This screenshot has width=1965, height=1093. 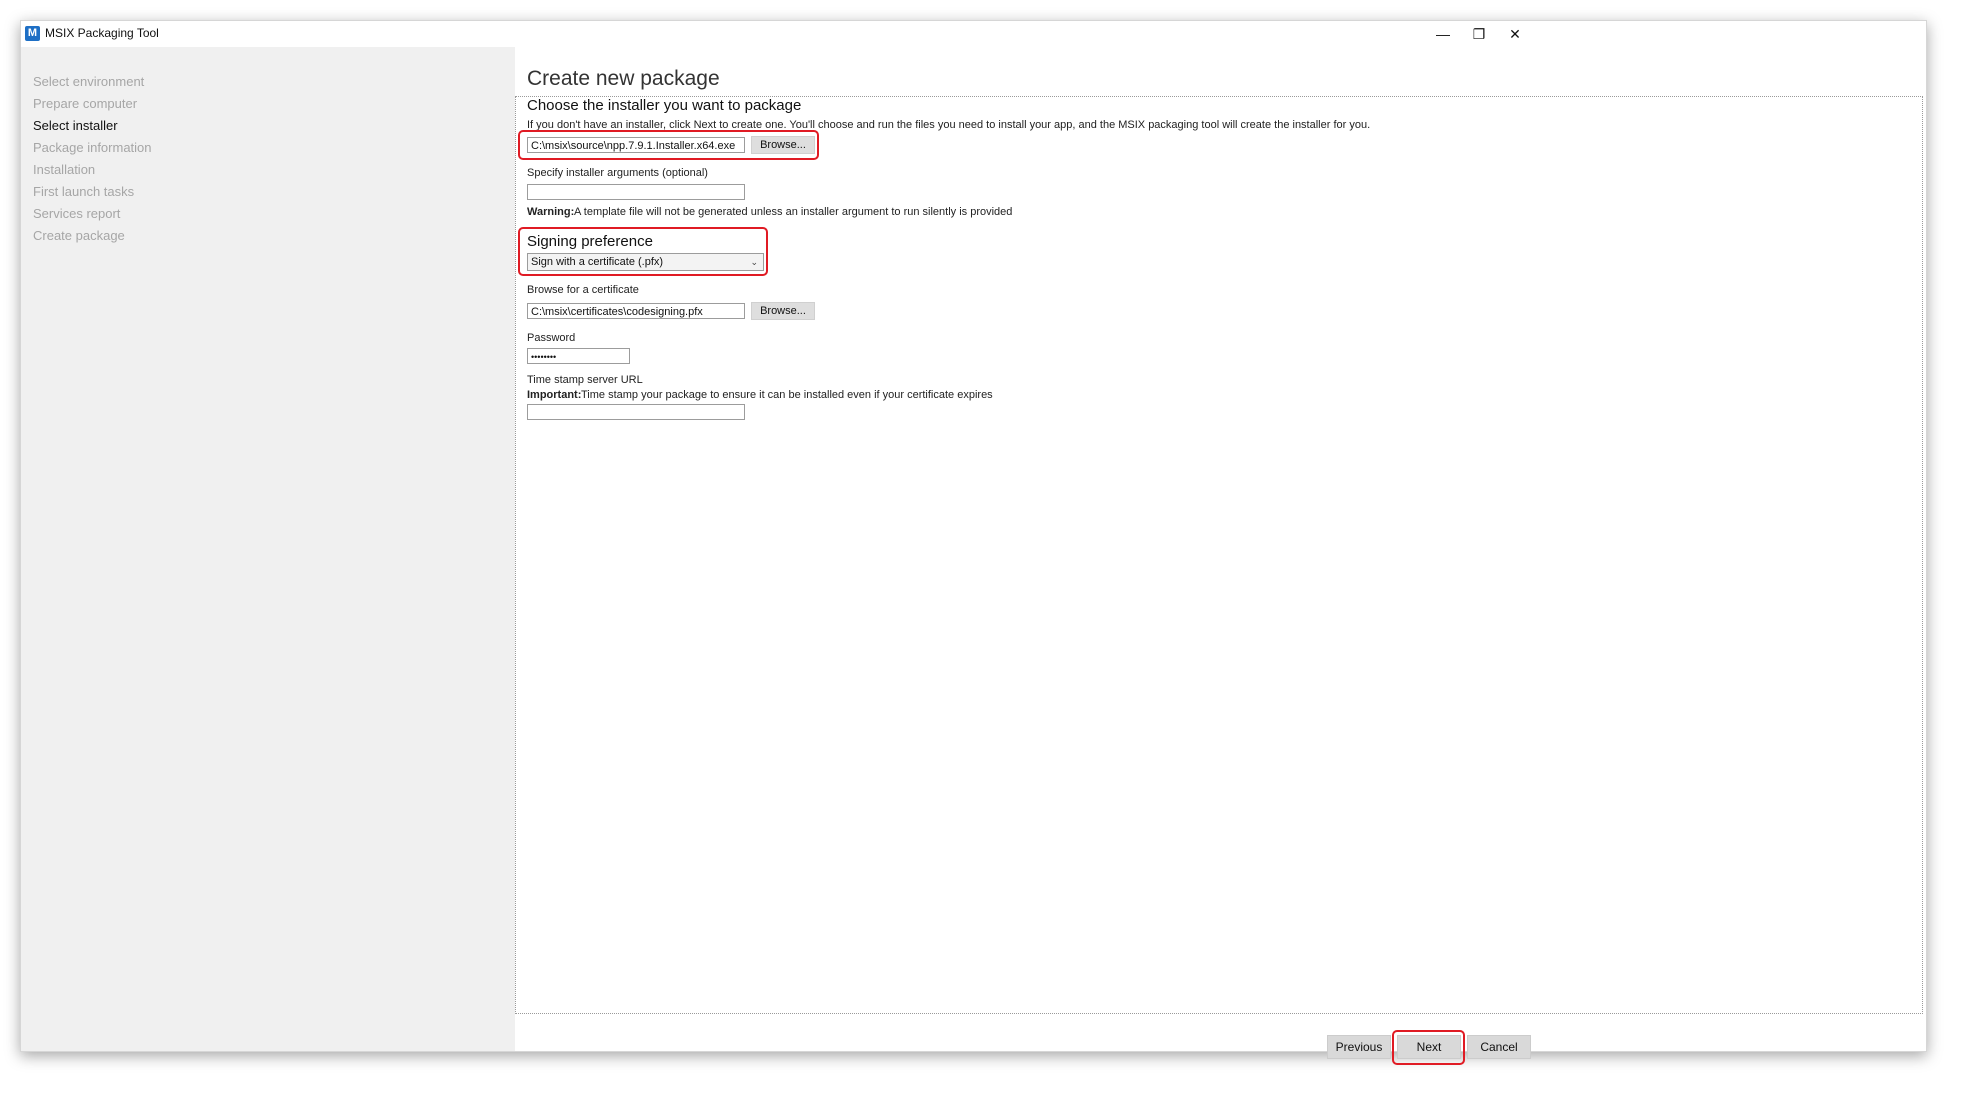 What do you see at coordinates (1429, 1047) in the screenshot?
I see `next-button: Next` at bounding box center [1429, 1047].